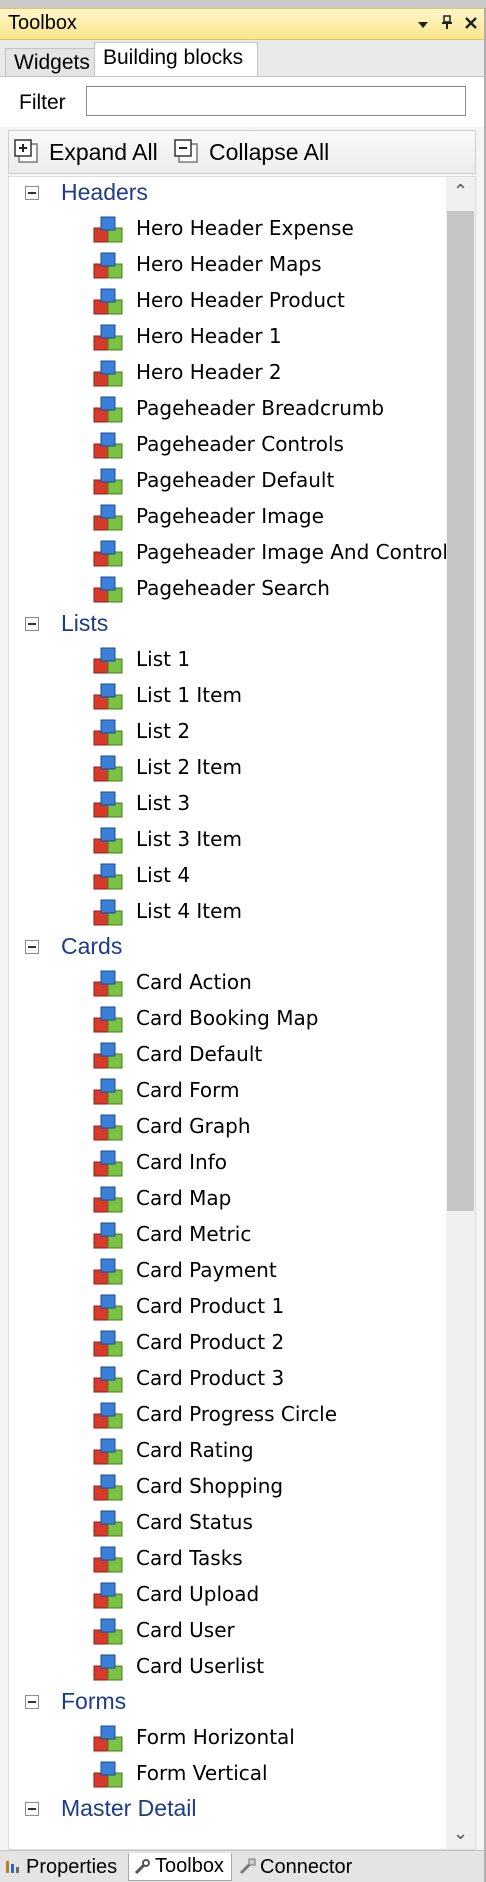 The width and height of the screenshot is (486, 1882). I want to click on expand-all-button: Expand All, so click(85, 152).